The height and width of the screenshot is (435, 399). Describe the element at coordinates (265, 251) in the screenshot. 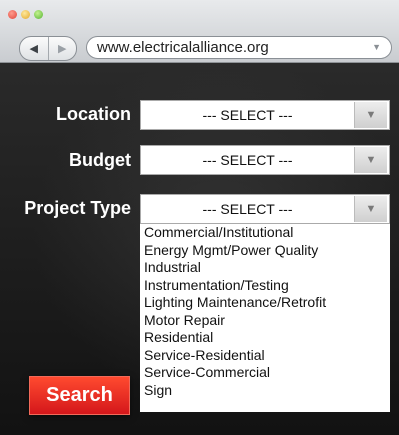

I see `option-energy-mgmt: Energy Mgmt/Power Quality` at that location.